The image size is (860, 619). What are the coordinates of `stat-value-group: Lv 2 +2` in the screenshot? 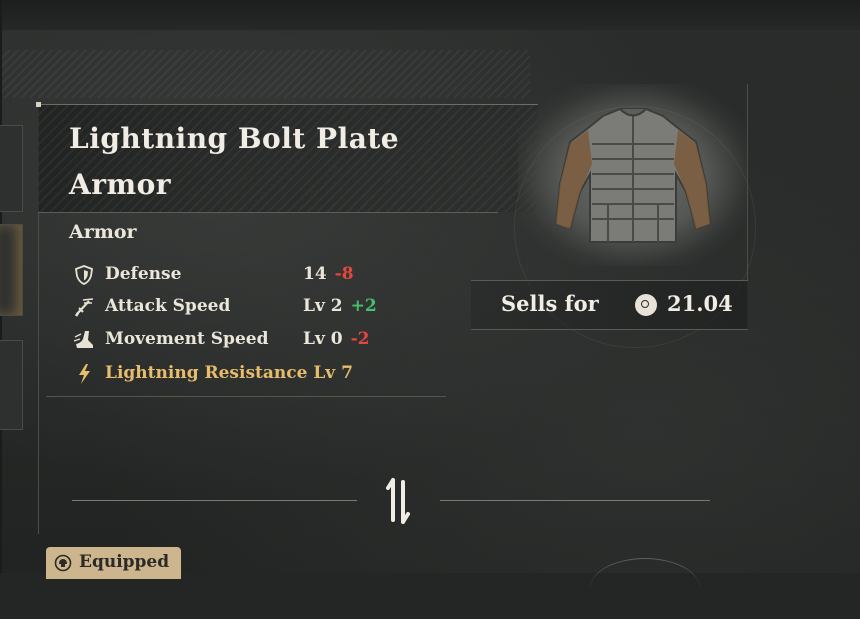 It's located at (340, 306).